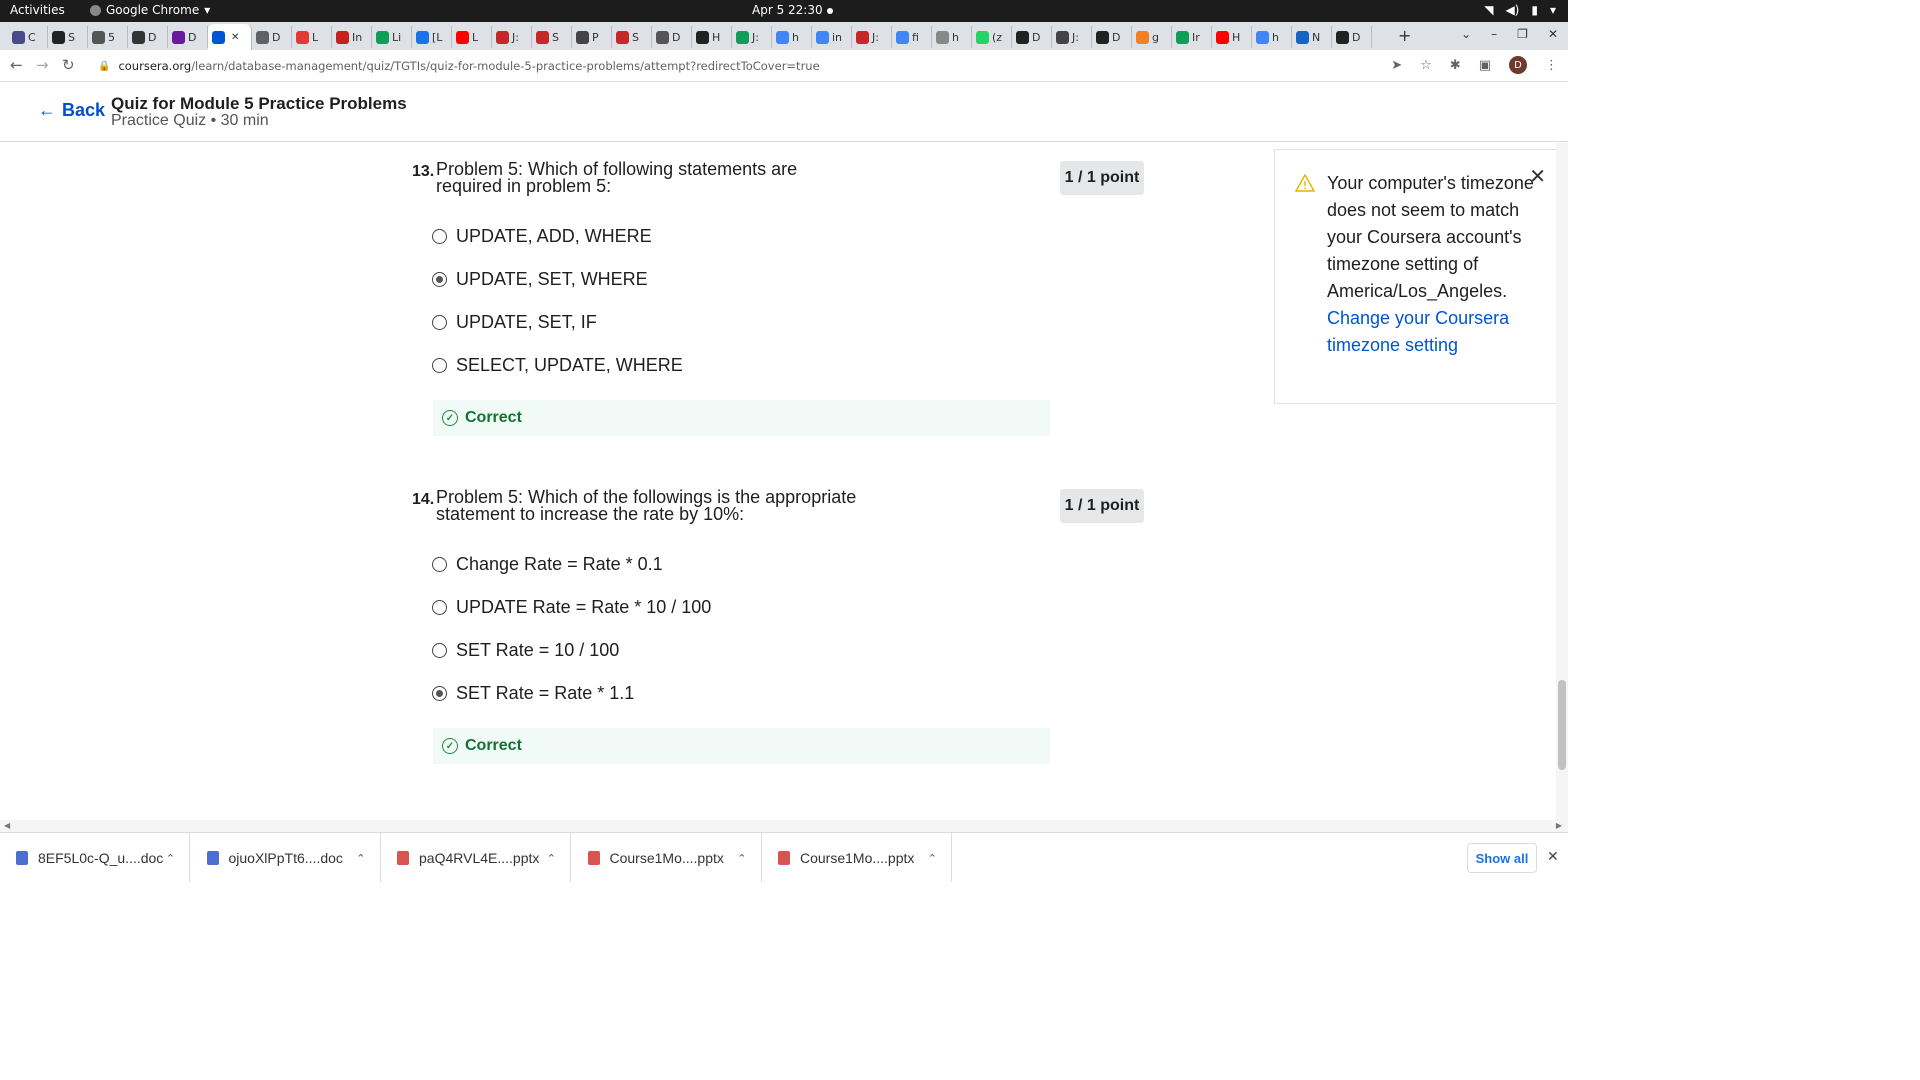 This screenshot has width=1920, height=1080. I want to click on restore-icon: ❐, so click(1522, 34).